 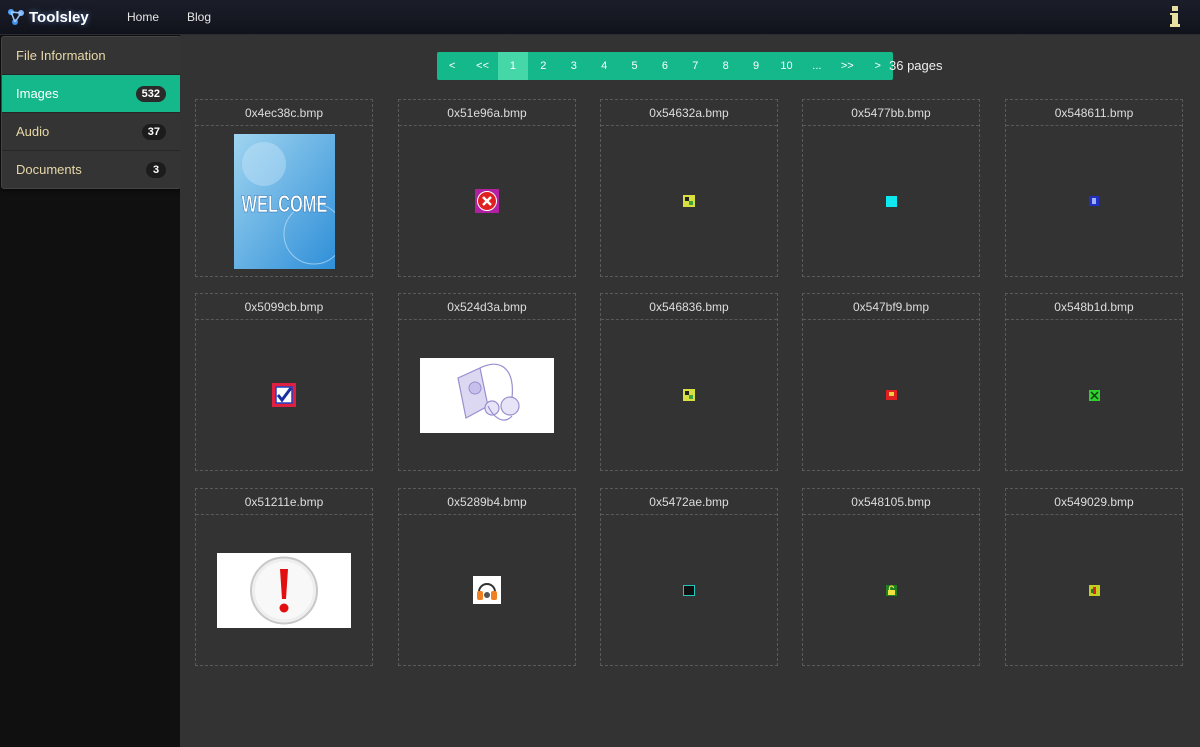 What do you see at coordinates (1175, 17) in the screenshot?
I see `info-icon` at bounding box center [1175, 17].